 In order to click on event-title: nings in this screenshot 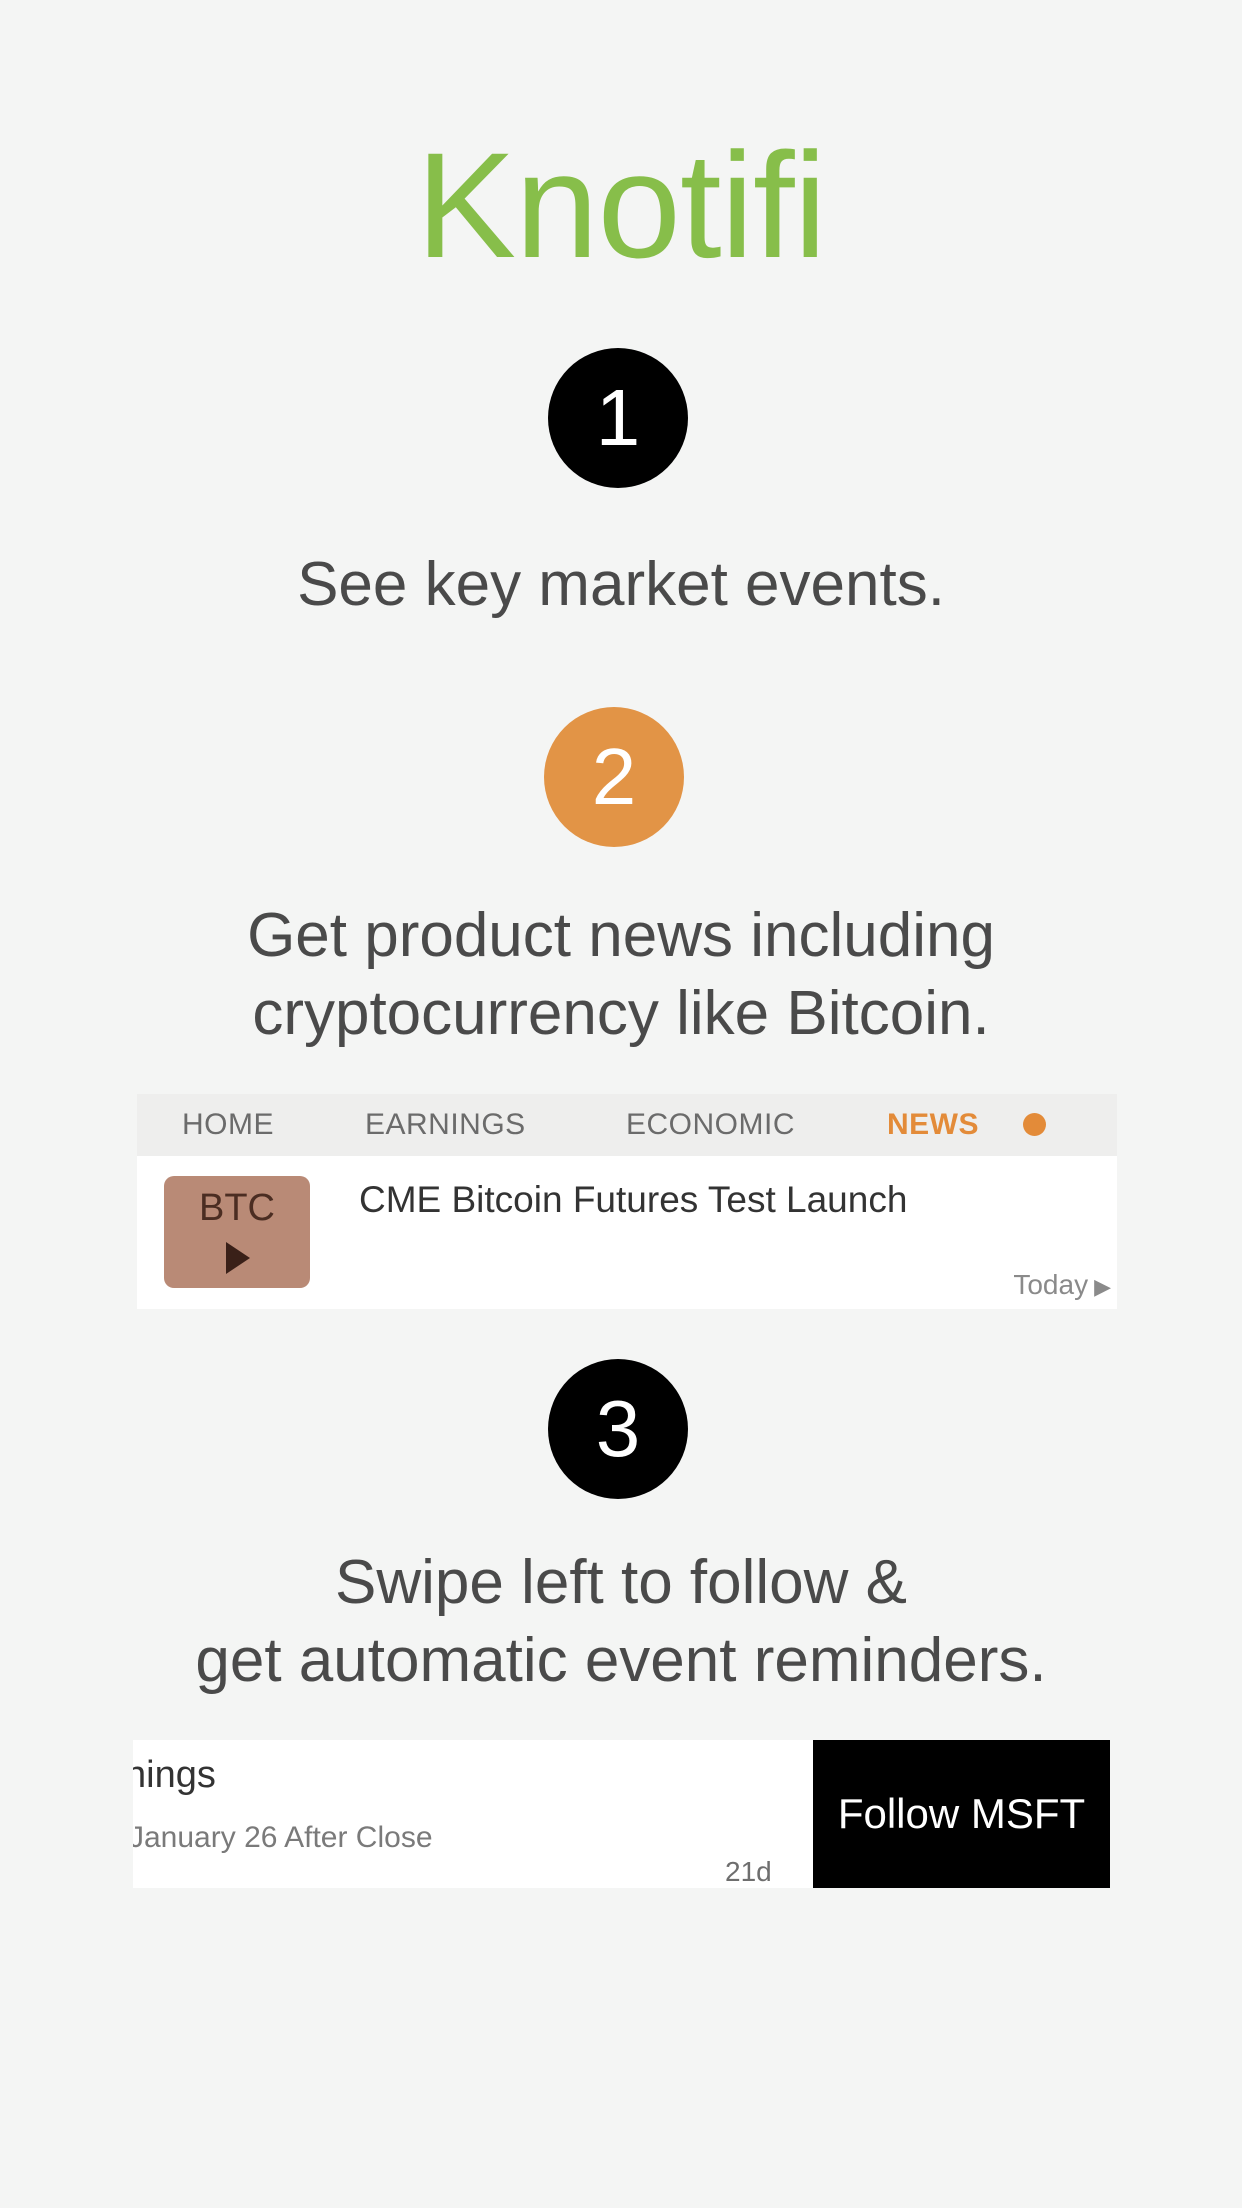, I will do `click(174, 1775)`.